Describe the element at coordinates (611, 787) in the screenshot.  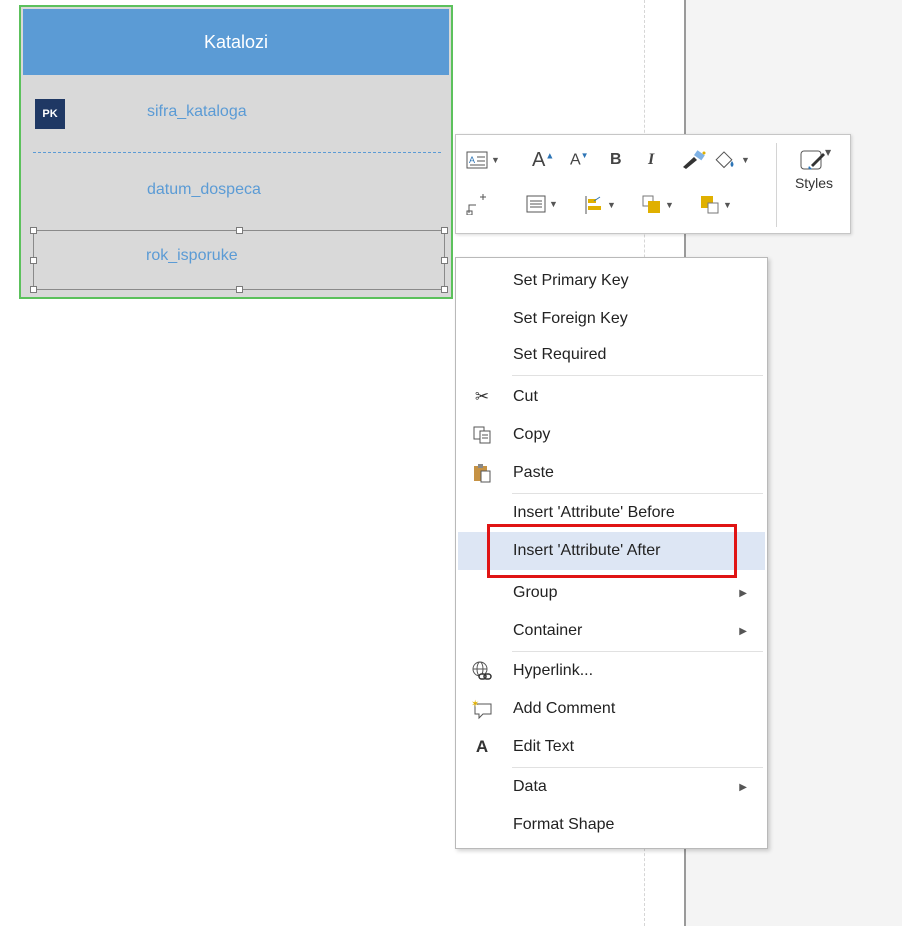
I see `menu-item-data: Data ▶` at that location.